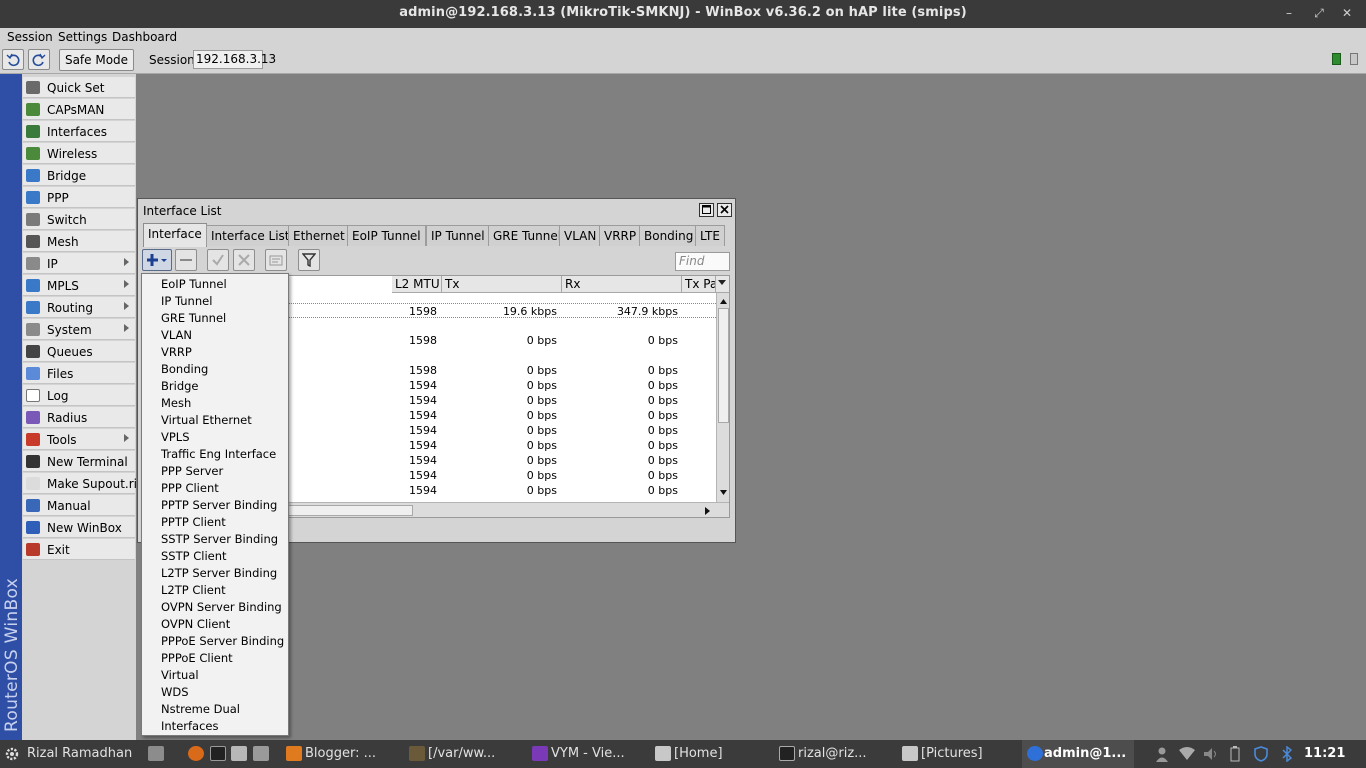  Describe the element at coordinates (710, 235) in the screenshot. I see `tab-lte: LTE` at that location.